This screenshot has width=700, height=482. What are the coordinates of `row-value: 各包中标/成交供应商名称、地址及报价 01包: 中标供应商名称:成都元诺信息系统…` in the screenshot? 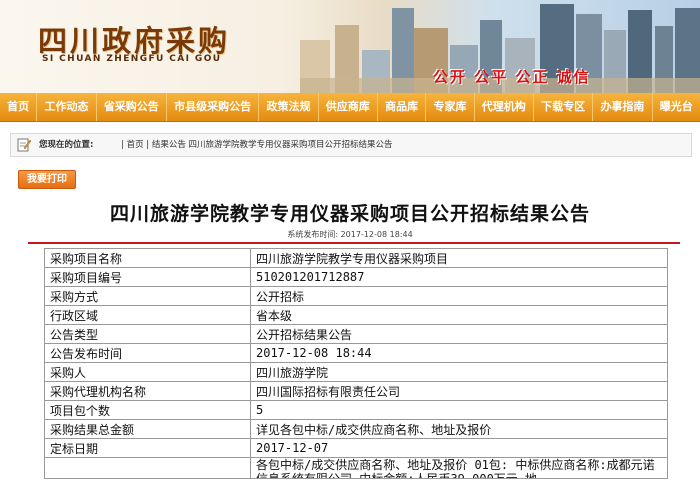 It's located at (459, 468).